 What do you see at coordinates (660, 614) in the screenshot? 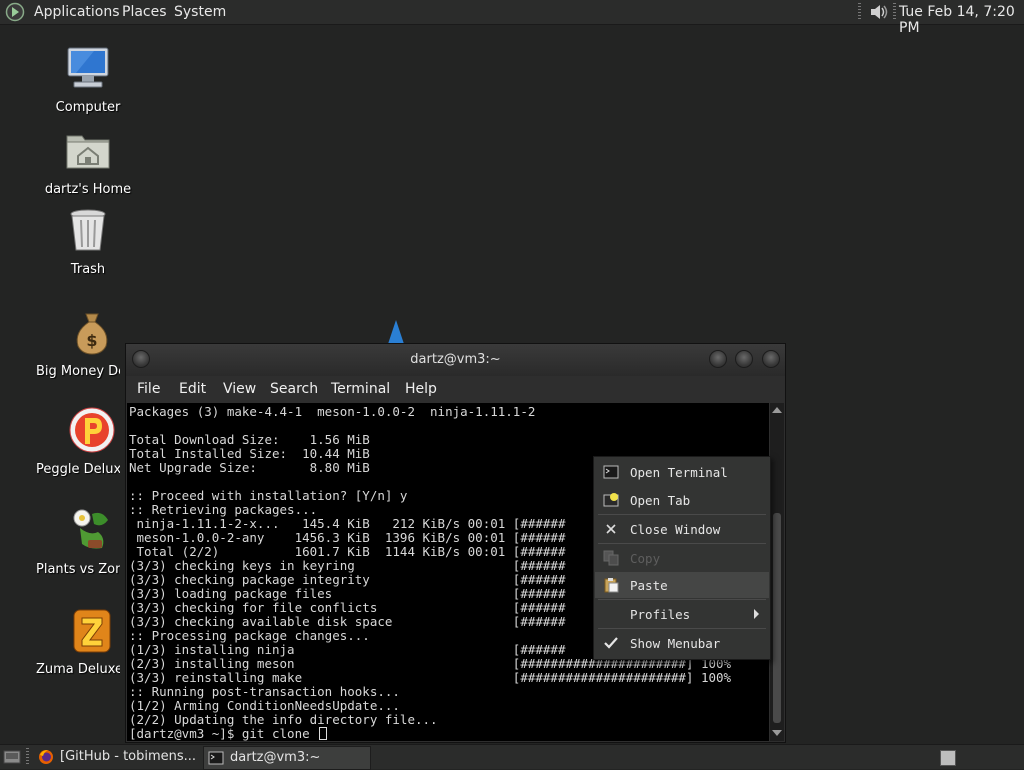
I see `menu-item-label: Profiles` at bounding box center [660, 614].